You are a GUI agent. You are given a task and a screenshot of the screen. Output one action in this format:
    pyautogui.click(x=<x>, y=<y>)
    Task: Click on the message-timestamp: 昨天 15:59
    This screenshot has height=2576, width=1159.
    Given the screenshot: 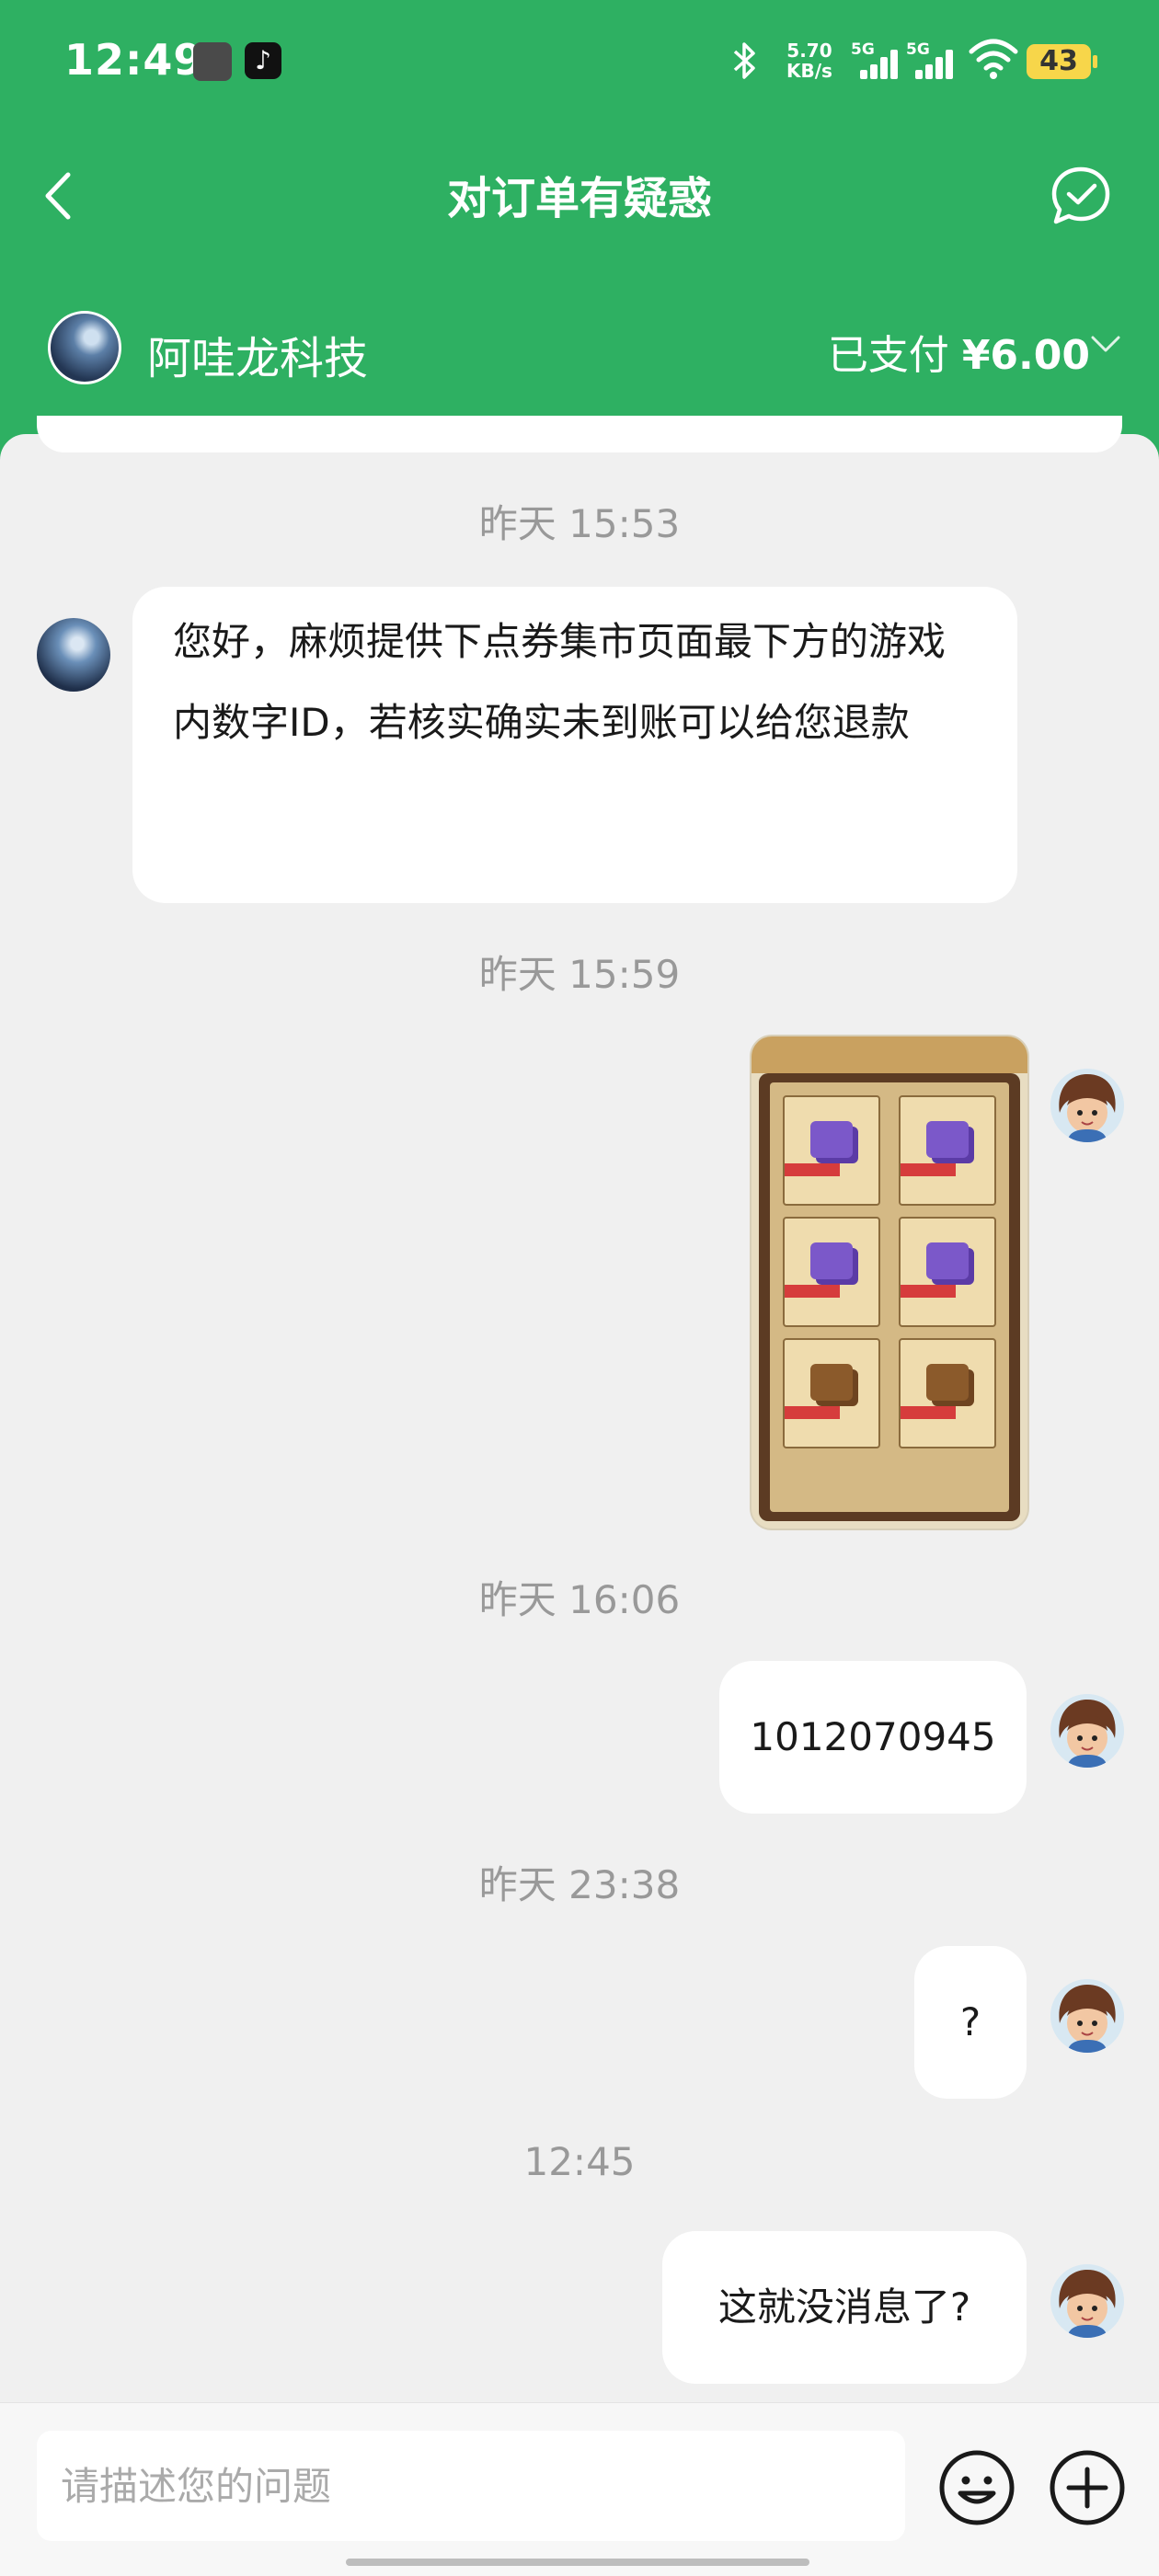 What is the action you would take?
    pyautogui.click(x=579, y=974)
    